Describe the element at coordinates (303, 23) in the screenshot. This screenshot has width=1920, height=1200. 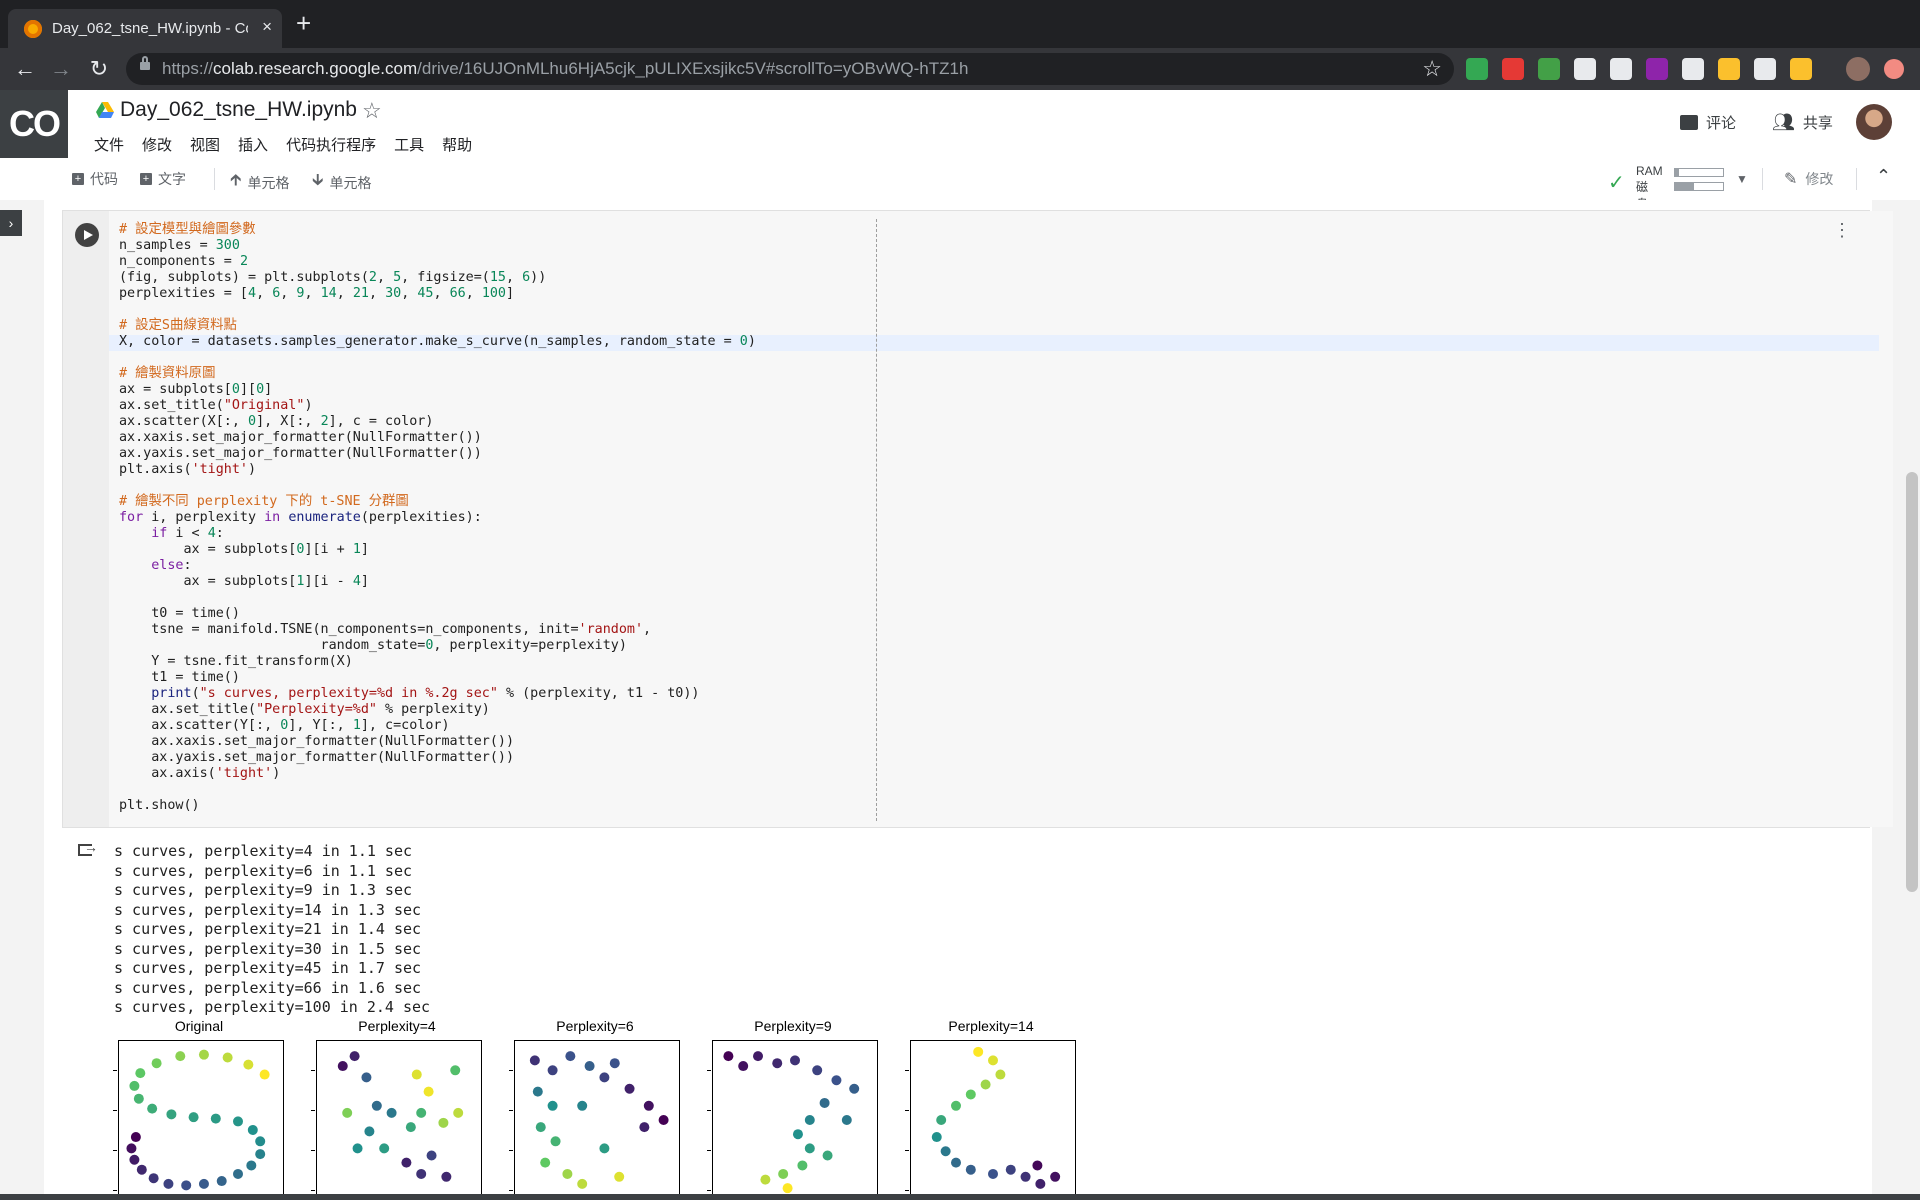
I see `new-tab-button: +` at that location.